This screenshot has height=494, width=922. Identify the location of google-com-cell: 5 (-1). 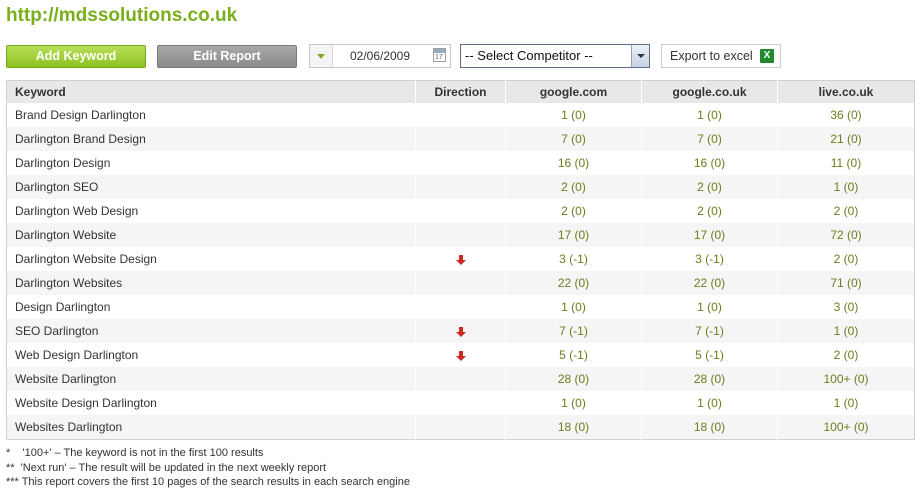
(573, 355).